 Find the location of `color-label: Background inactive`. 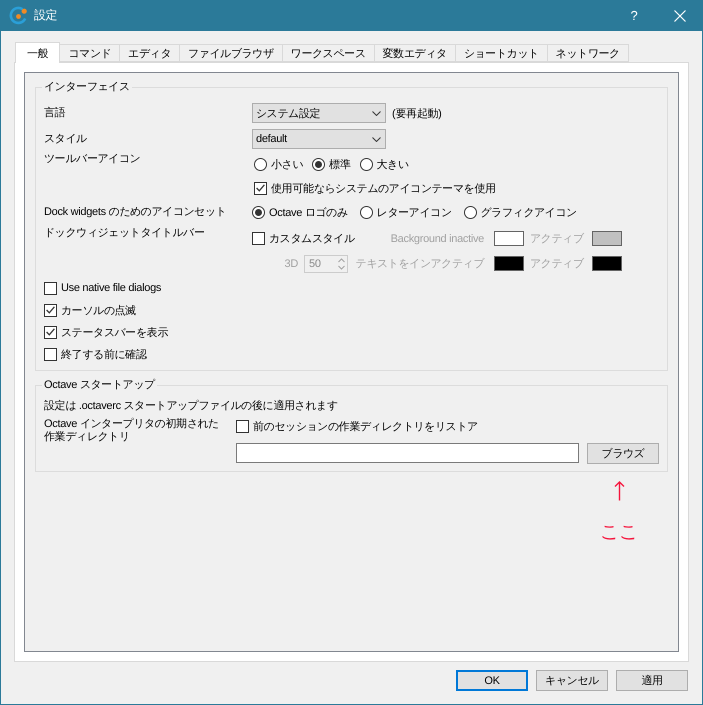

color-label: Background inactive is located at coordinates (437, 238).